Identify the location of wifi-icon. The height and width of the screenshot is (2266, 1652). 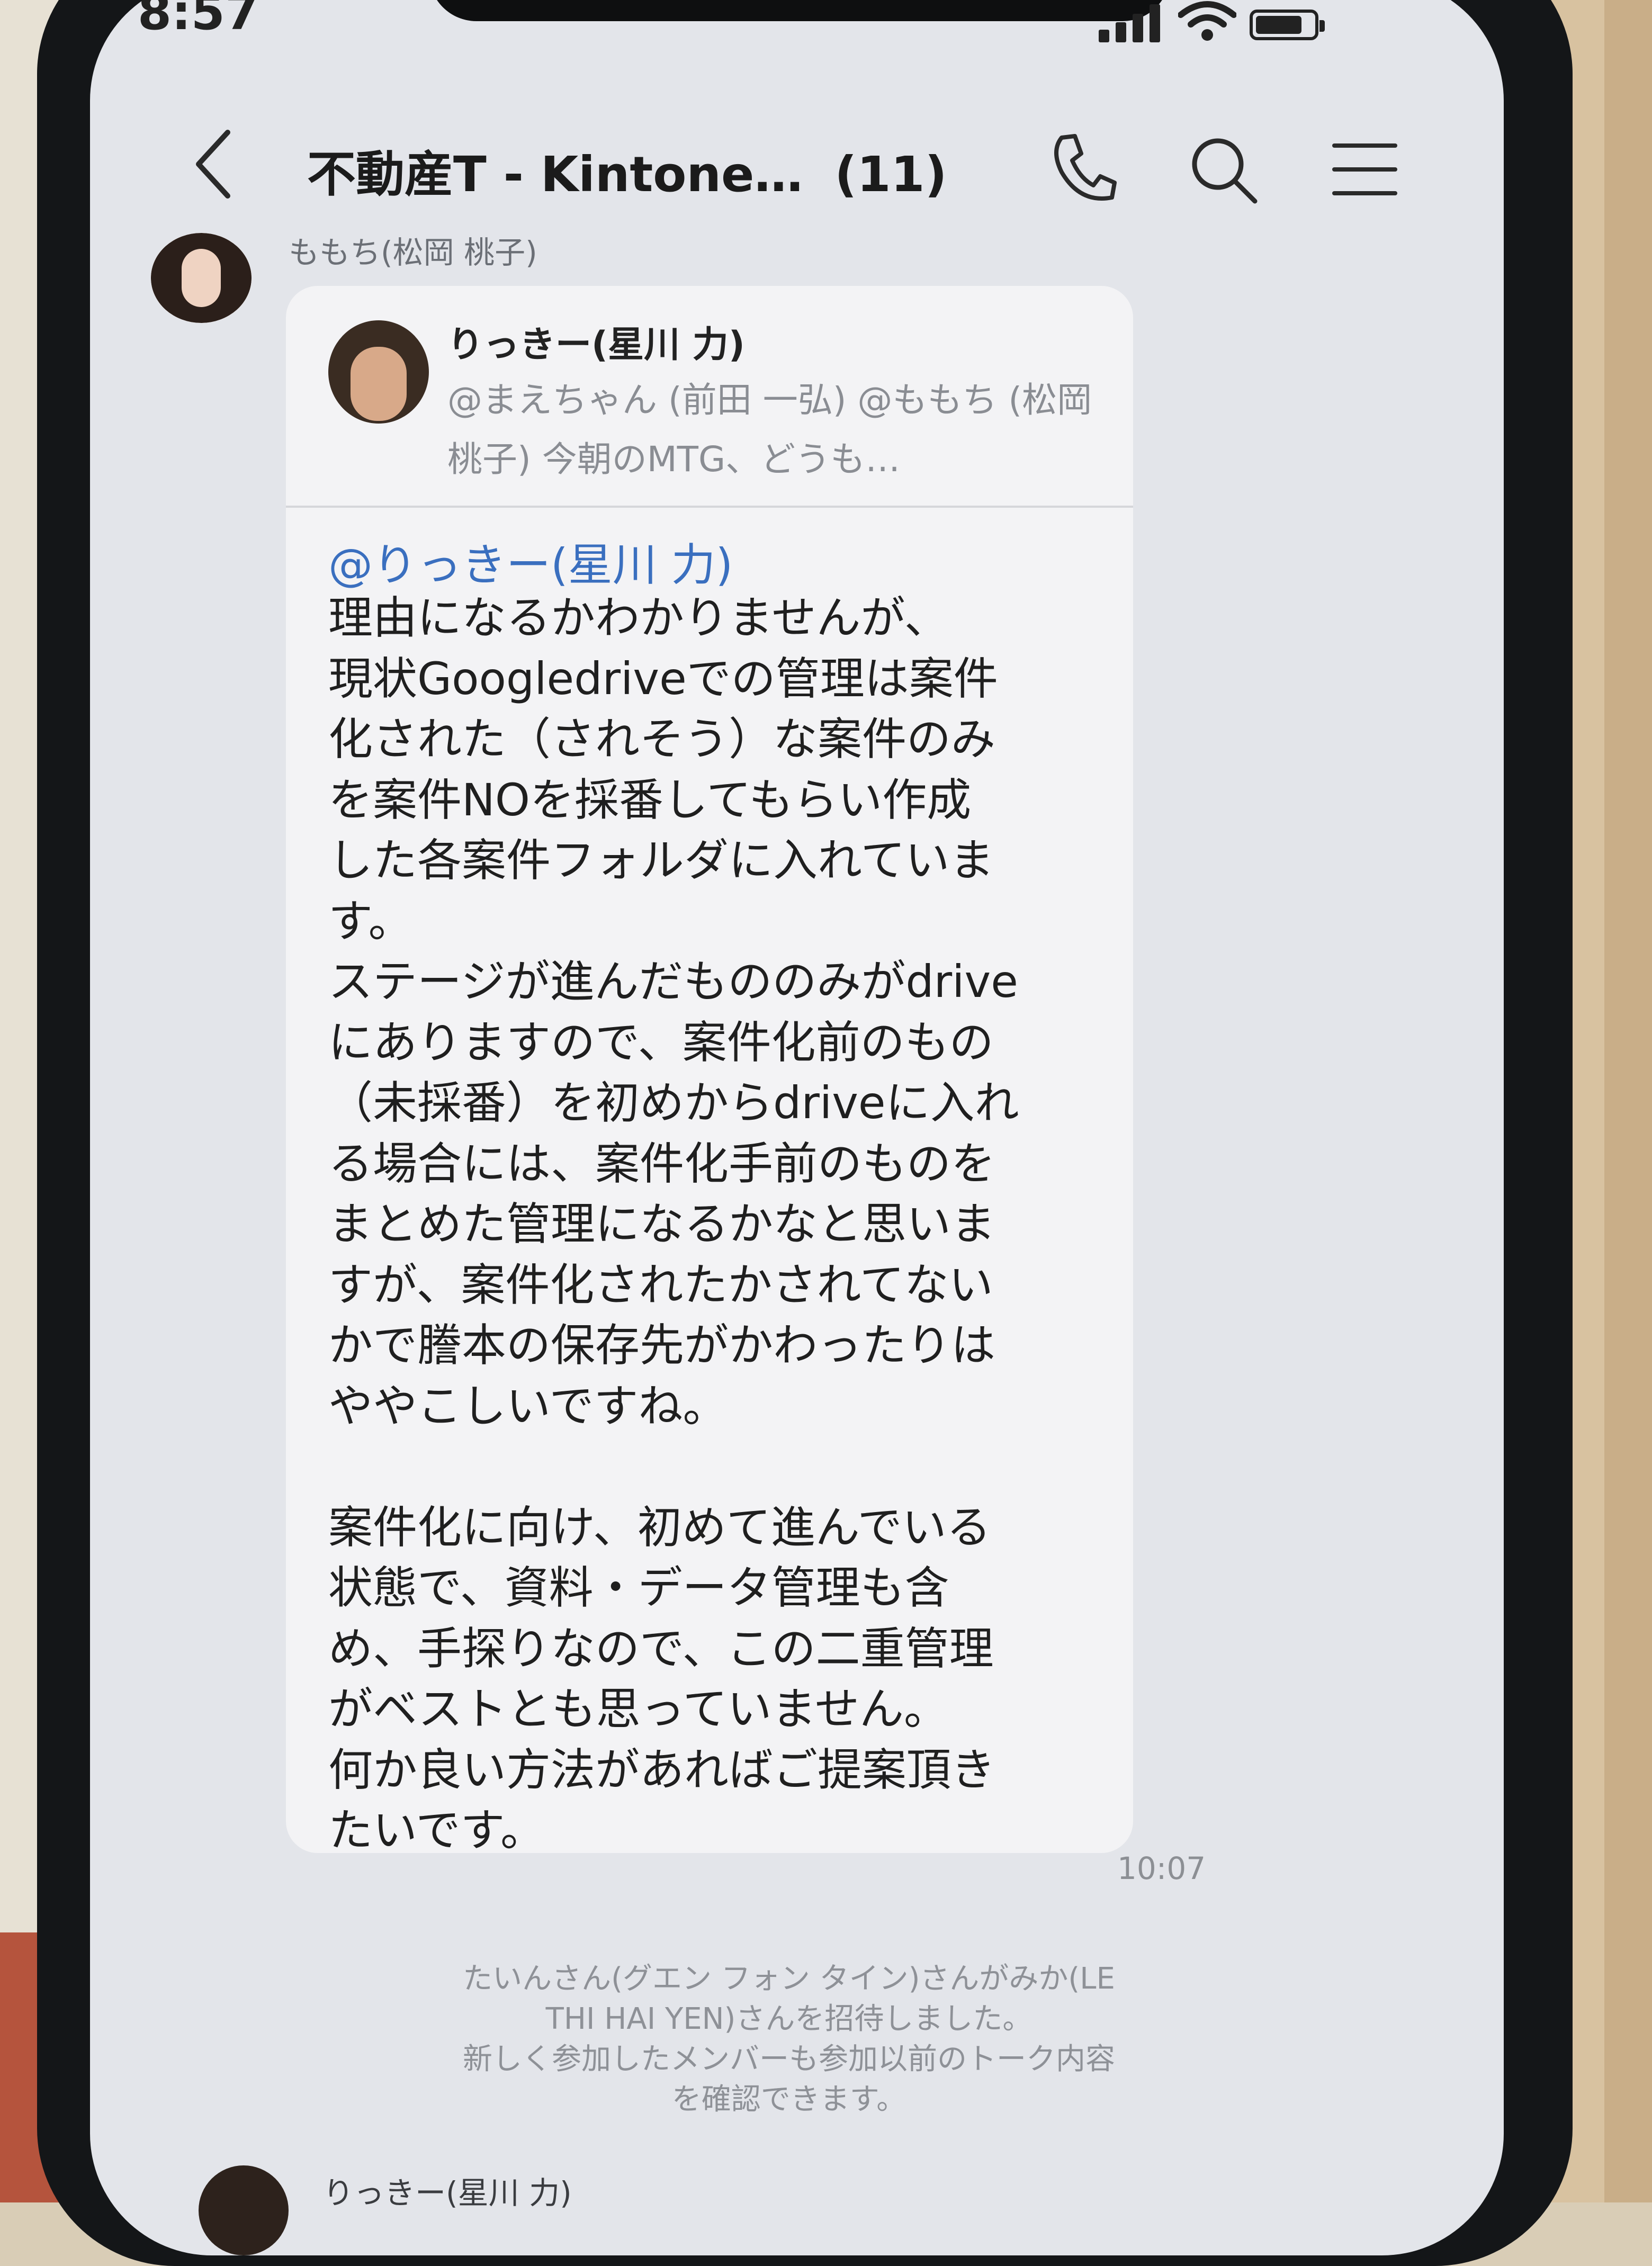
(1207, 21).